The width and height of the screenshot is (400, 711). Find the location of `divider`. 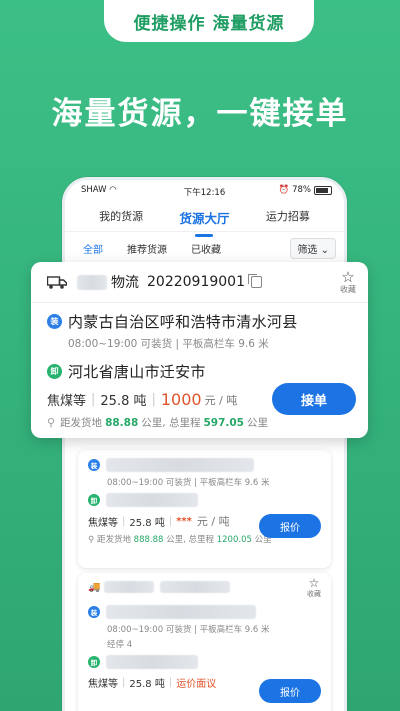

divider is located at coordinates (199, 302).